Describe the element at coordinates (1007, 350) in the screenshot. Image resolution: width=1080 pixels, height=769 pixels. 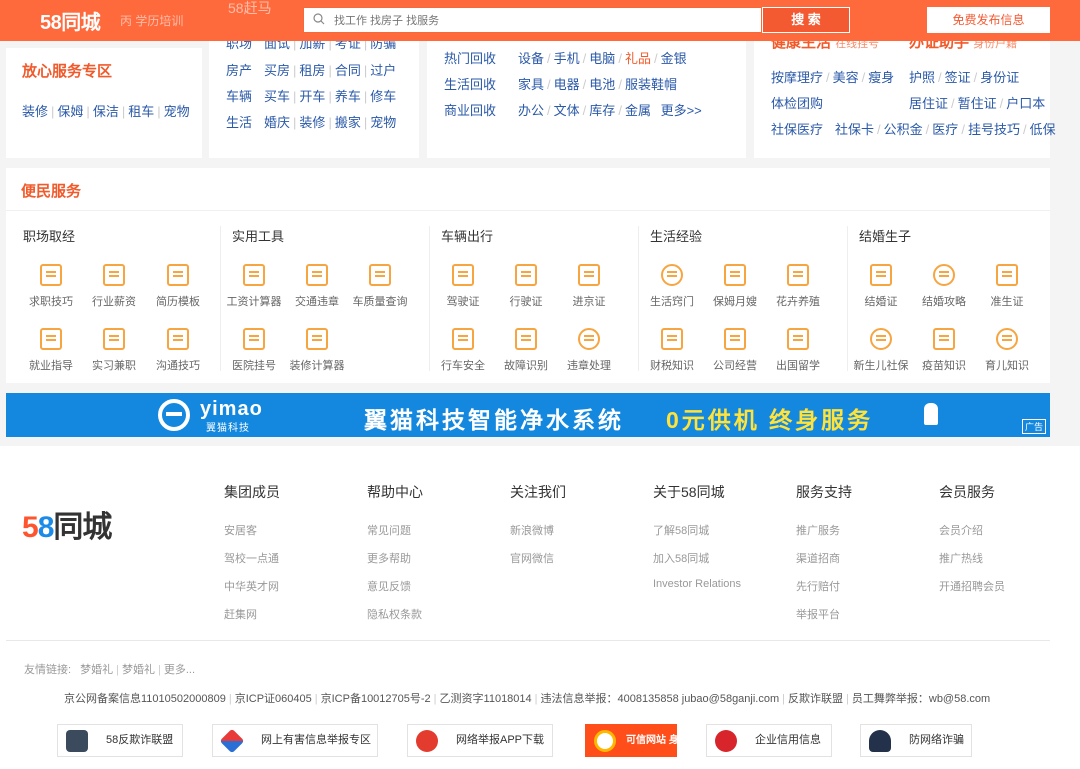
I see `service-item: 育儿知识` at that location.